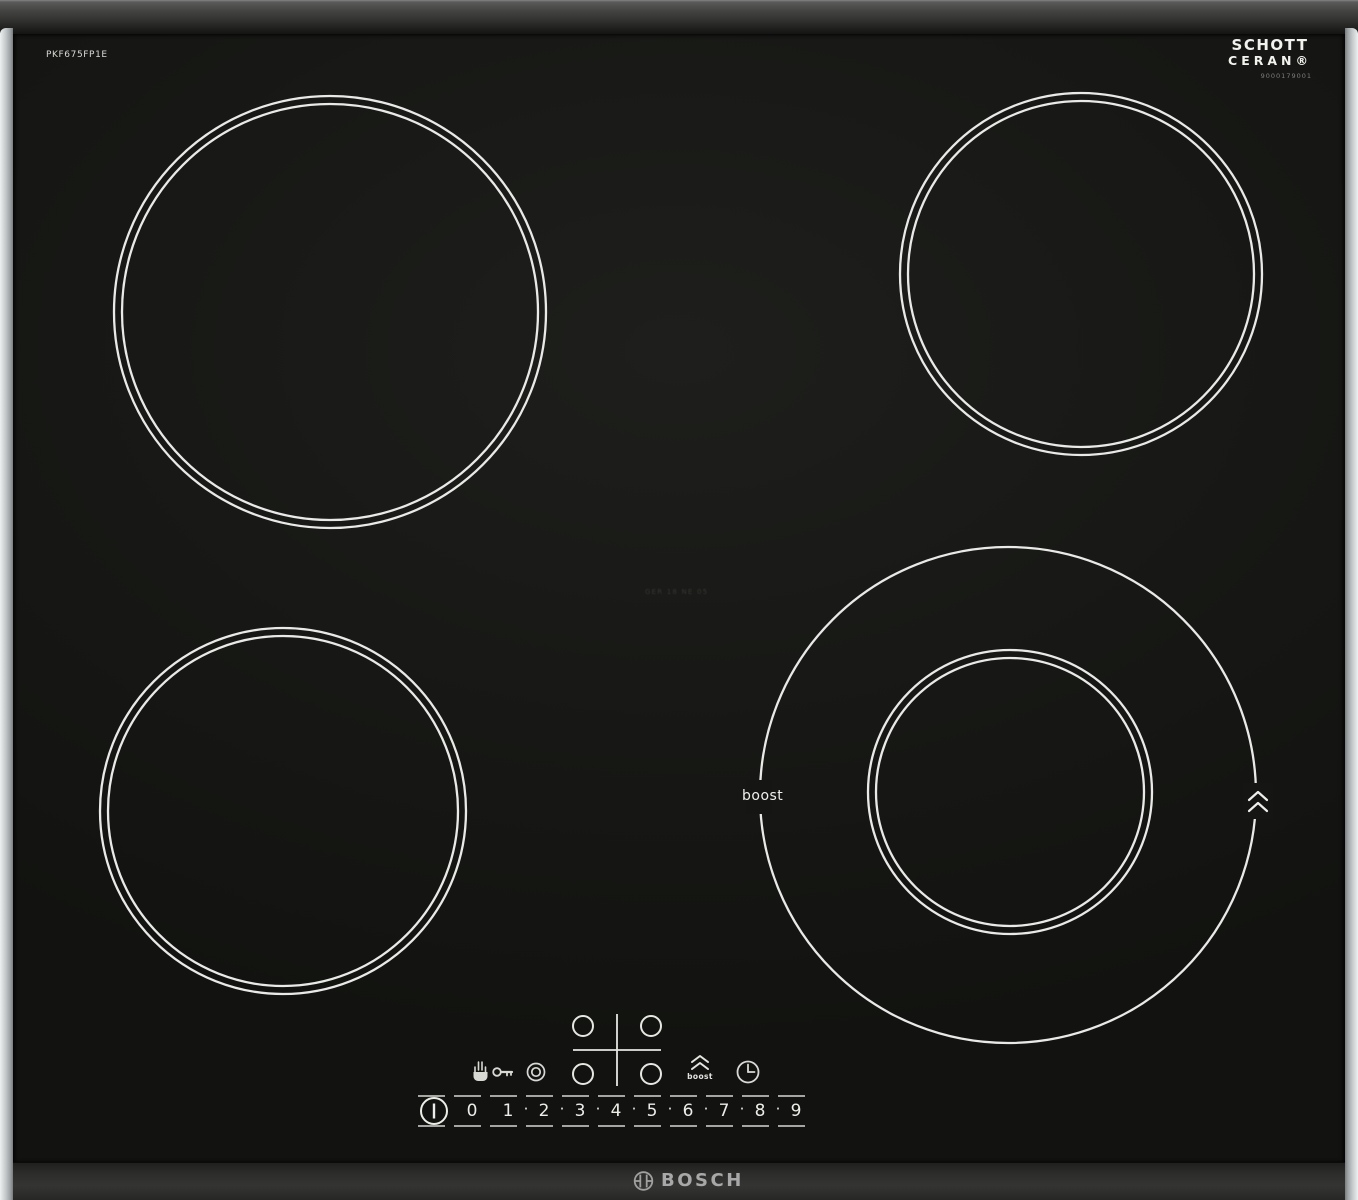 The width and height of the screenshot is (1358, 1200). What do you see at coordinates (724, 1111) in the screenshot?
I see `power-level-7: 7` at bounding box center [724, 1111].